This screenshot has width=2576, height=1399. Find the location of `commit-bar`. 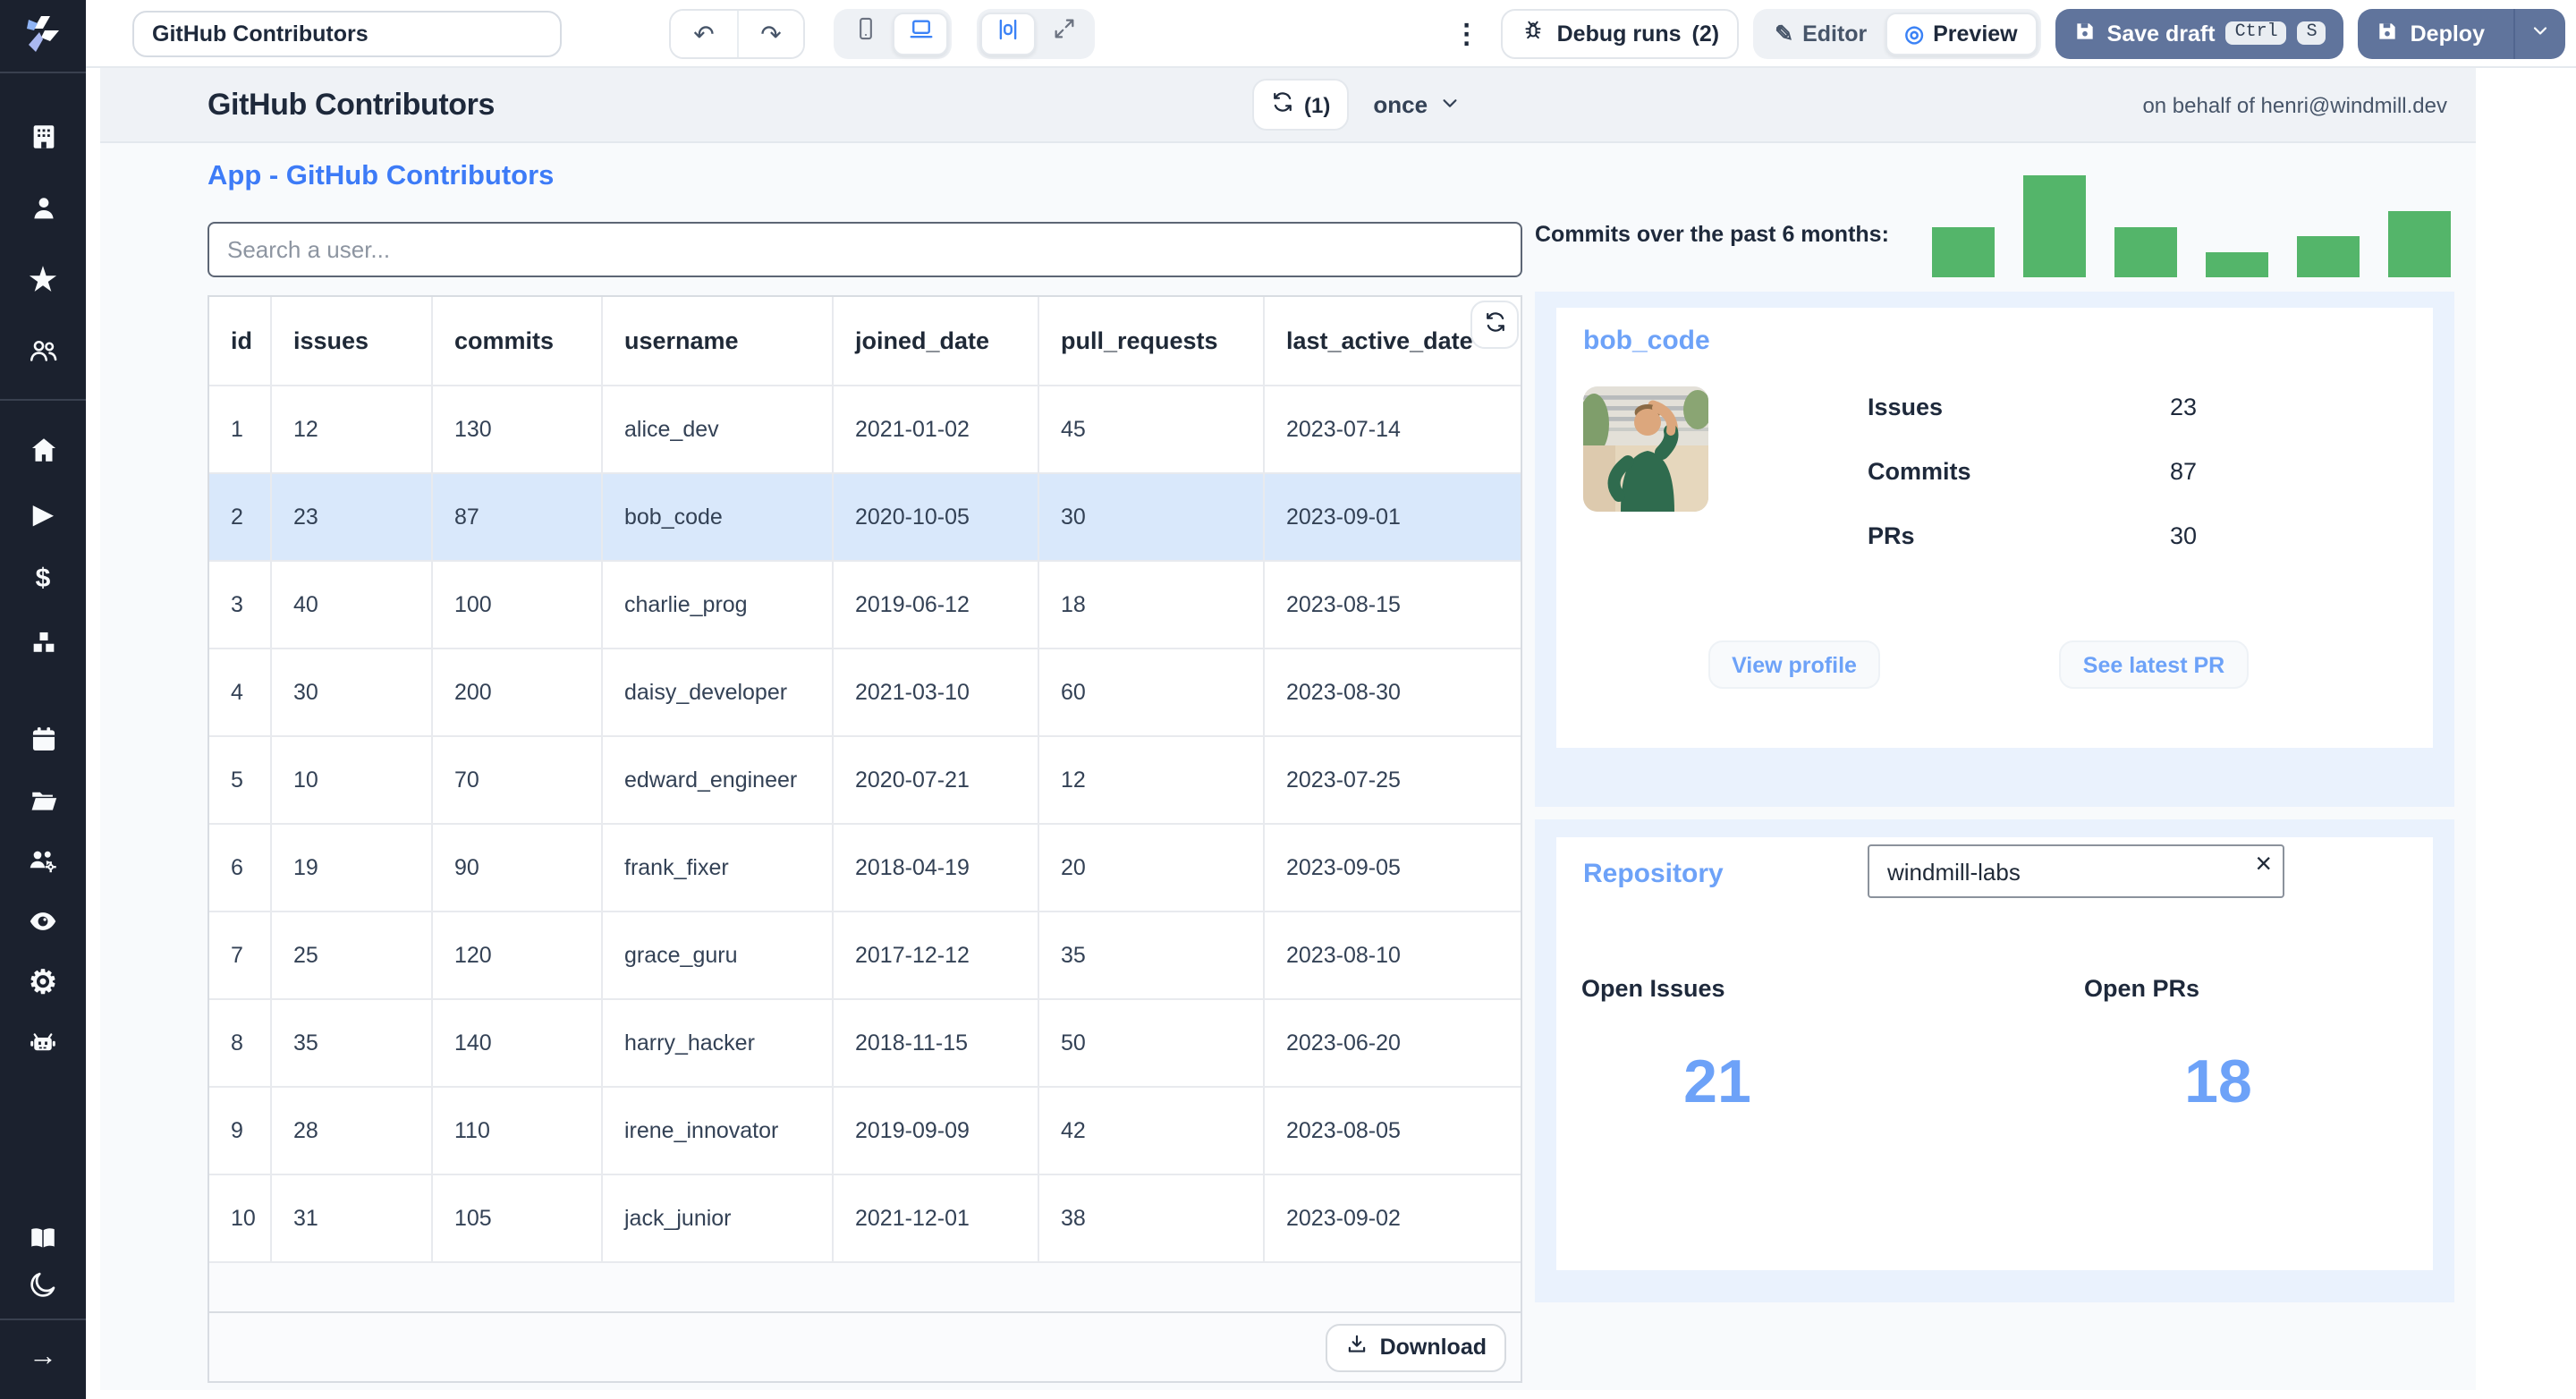

commit-bar is located at coordinates (2328, 256).